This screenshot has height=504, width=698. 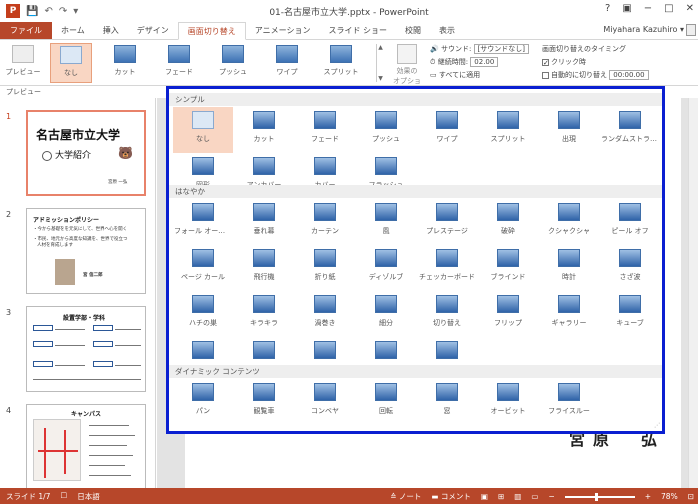 What do you see at coordinates (508, 222) in the screenshot?
I see `gallery-transition-item: 破砕` at bounding box center [508, 222].